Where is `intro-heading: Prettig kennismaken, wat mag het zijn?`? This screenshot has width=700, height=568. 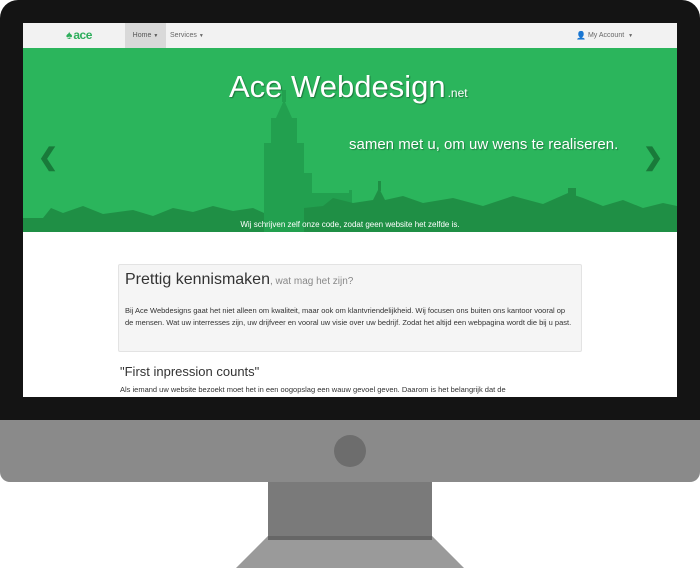 intro-heading: Prettig kennismaken, wat mag het zijn? is located at coordinates (239, 280).